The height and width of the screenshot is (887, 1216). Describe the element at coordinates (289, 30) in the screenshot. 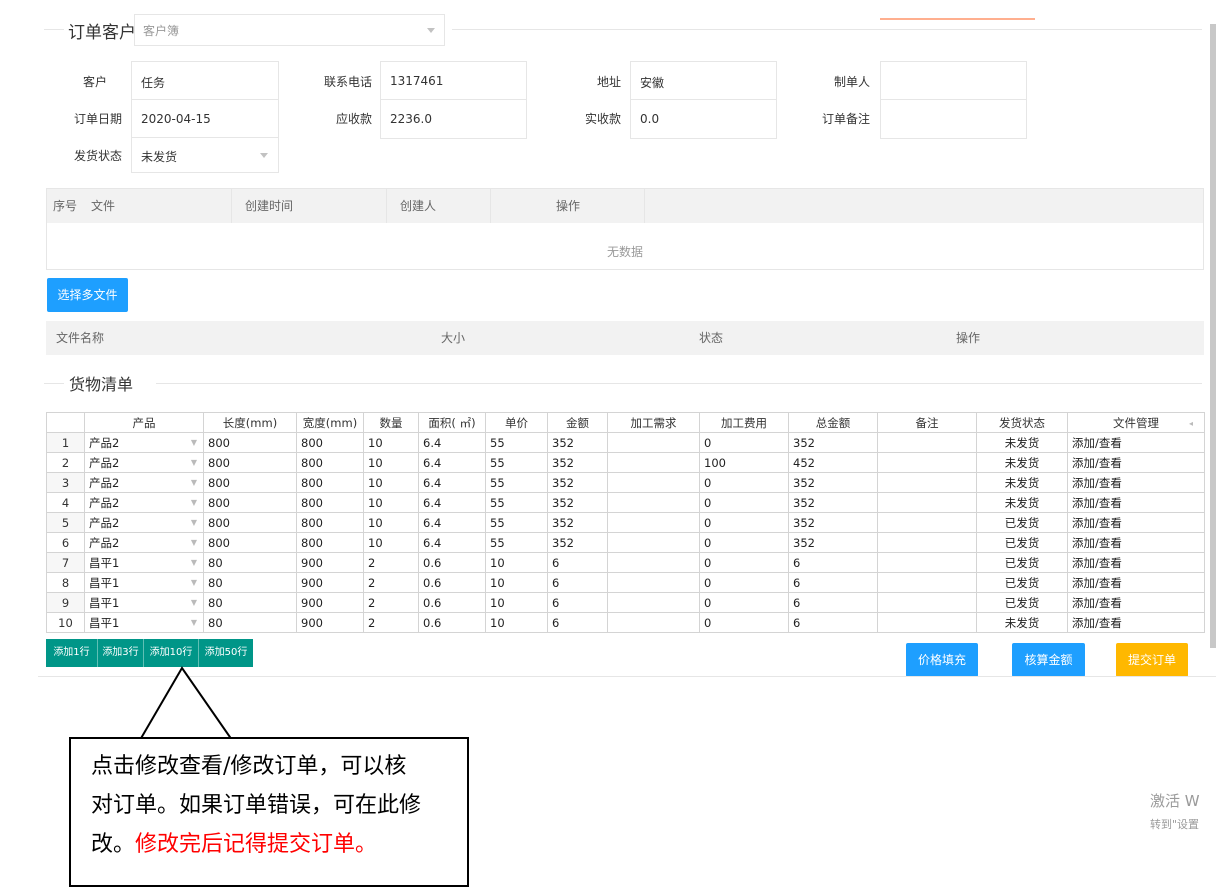

I see `customer-book-select: 客户簿` at that location.